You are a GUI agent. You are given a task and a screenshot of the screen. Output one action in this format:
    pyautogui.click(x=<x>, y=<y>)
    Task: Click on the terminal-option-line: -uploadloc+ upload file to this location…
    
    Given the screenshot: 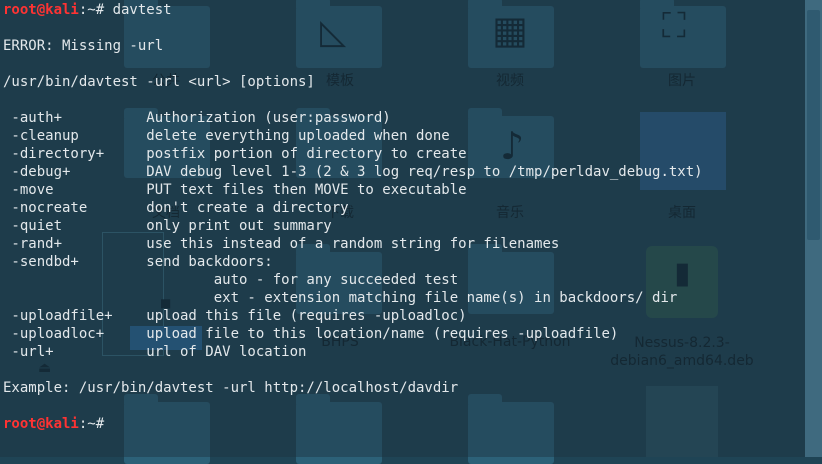 What is the action you would take?
    pyautogui.click(x=311, y=334)
    